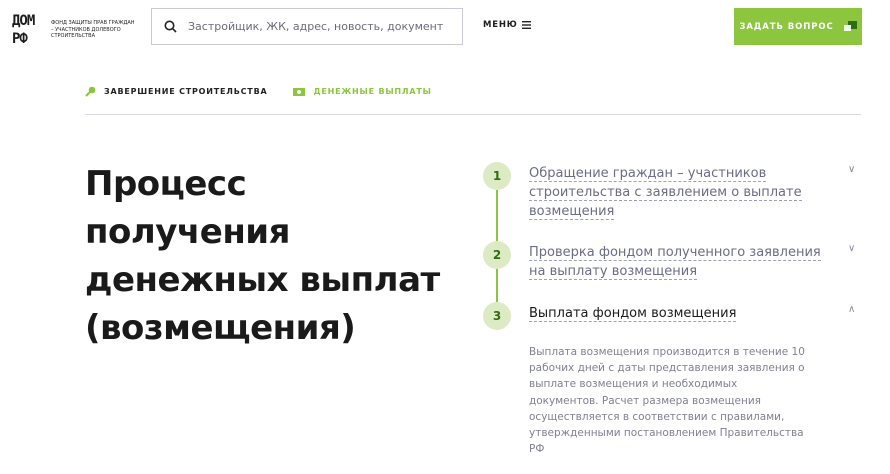 The width and height of the screenshot is (890, 474). What do you see at coordinates (851, 309) in the screenshot?
I see `chevron-up-icon: ∧` at bounding box center [851, 309].